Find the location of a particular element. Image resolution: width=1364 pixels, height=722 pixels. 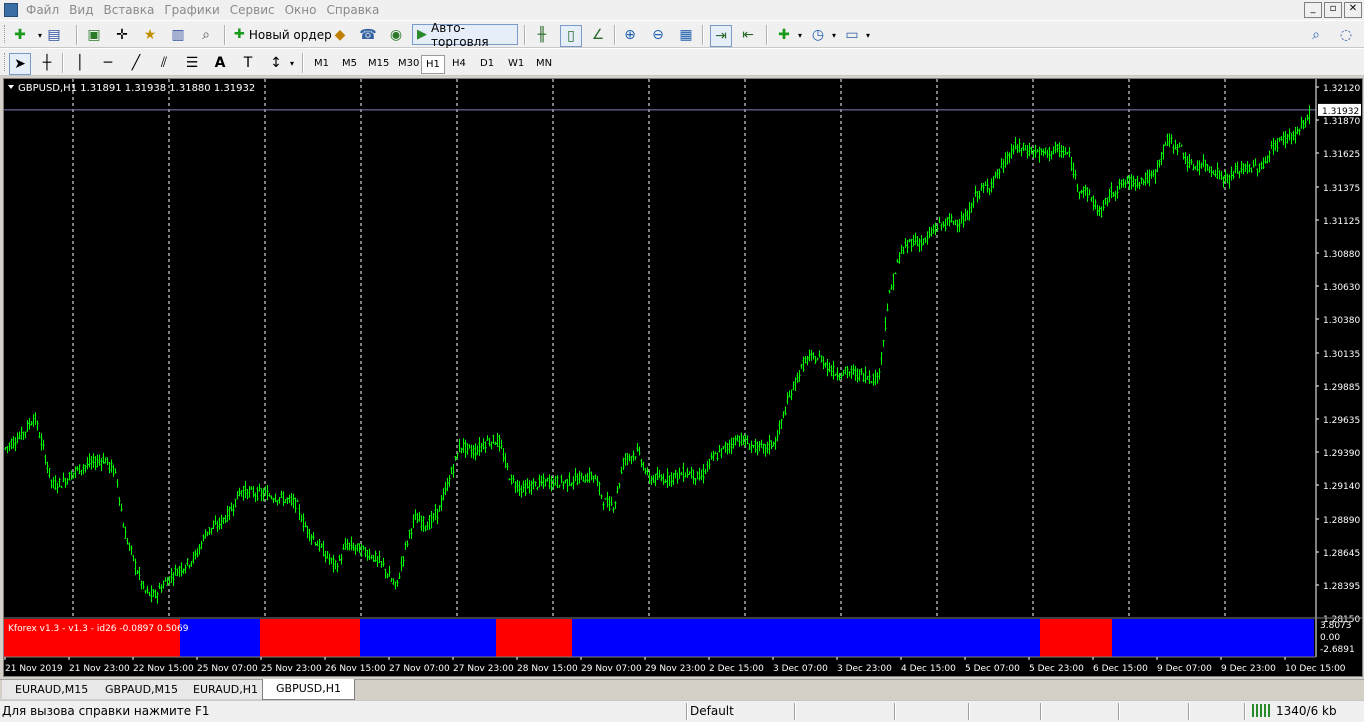

zoom-out-icon: ⊖ is located at coordinates (658, 35).